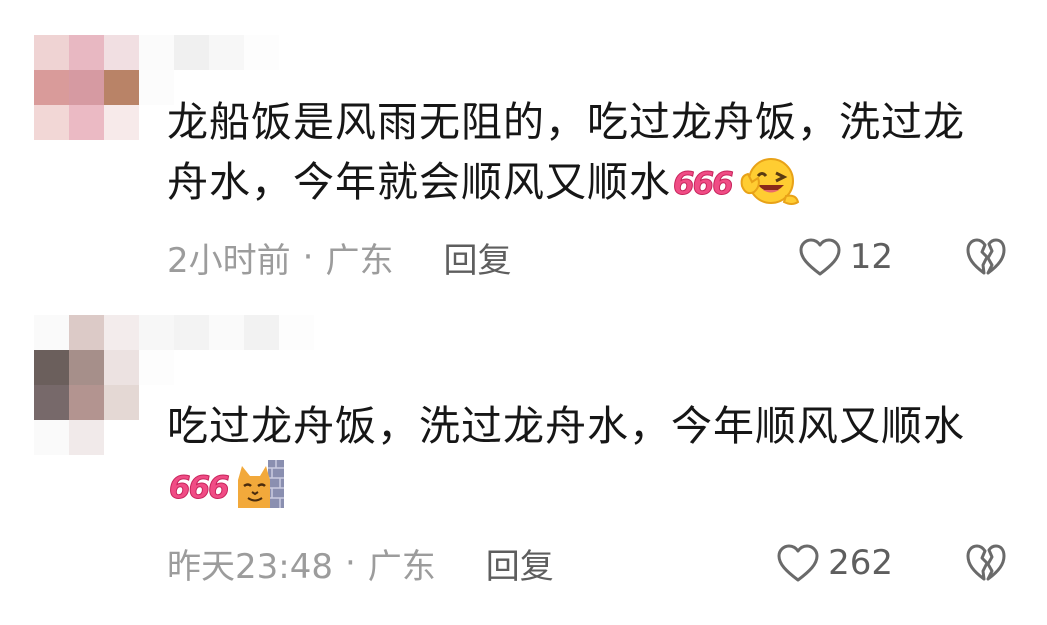 Image resolution: width=1047 pixels, height=625 pixels. I want to click on like-count: 12, so click(871, 257).